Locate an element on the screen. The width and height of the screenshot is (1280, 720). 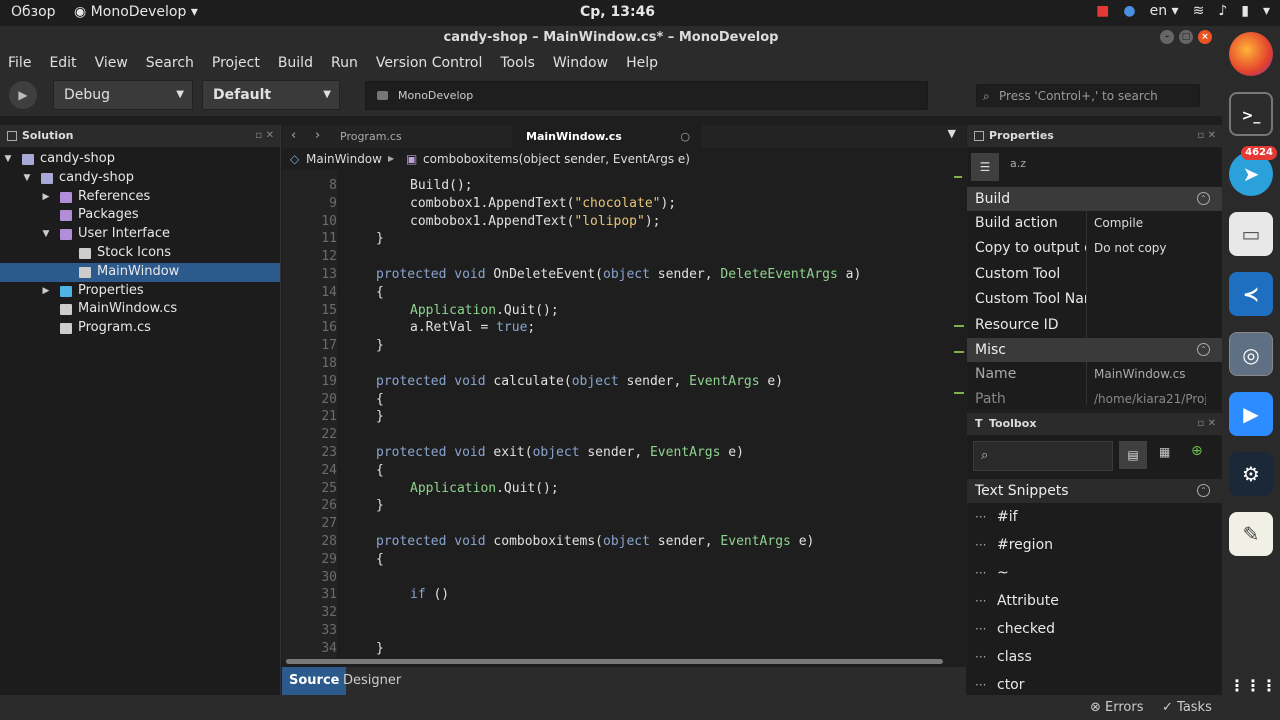
category-text-snippets: Text Snippets ⌃ is located at coordinates (1094, 491).